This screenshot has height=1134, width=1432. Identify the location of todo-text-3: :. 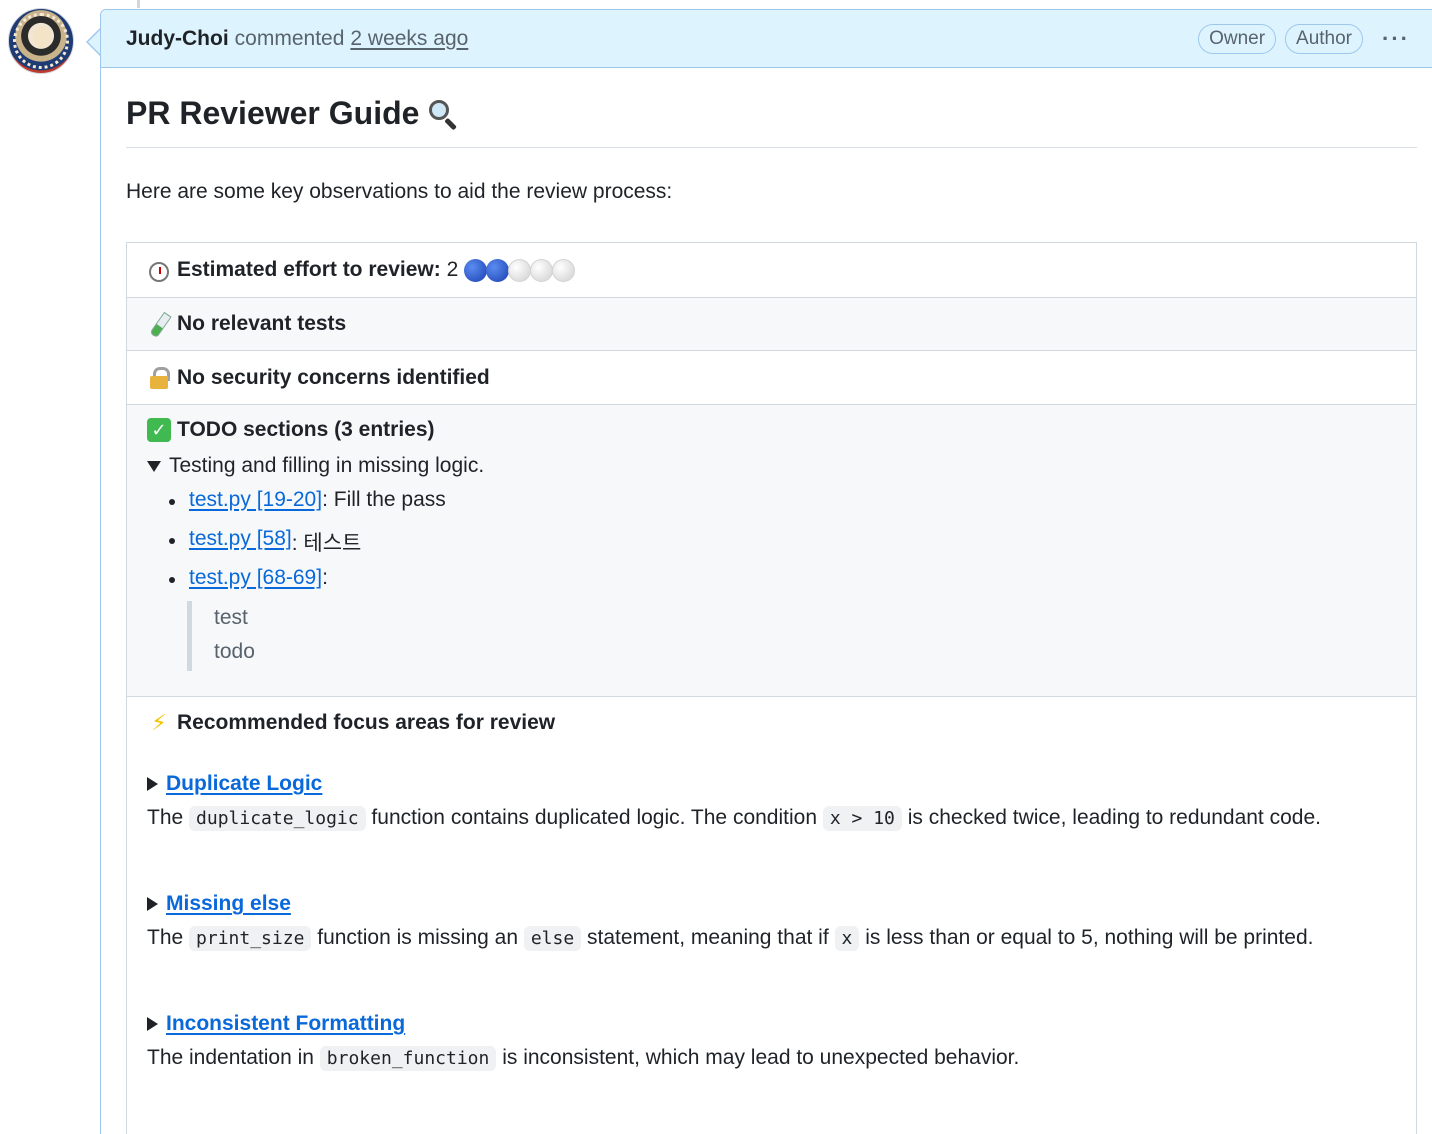
(325, 577).